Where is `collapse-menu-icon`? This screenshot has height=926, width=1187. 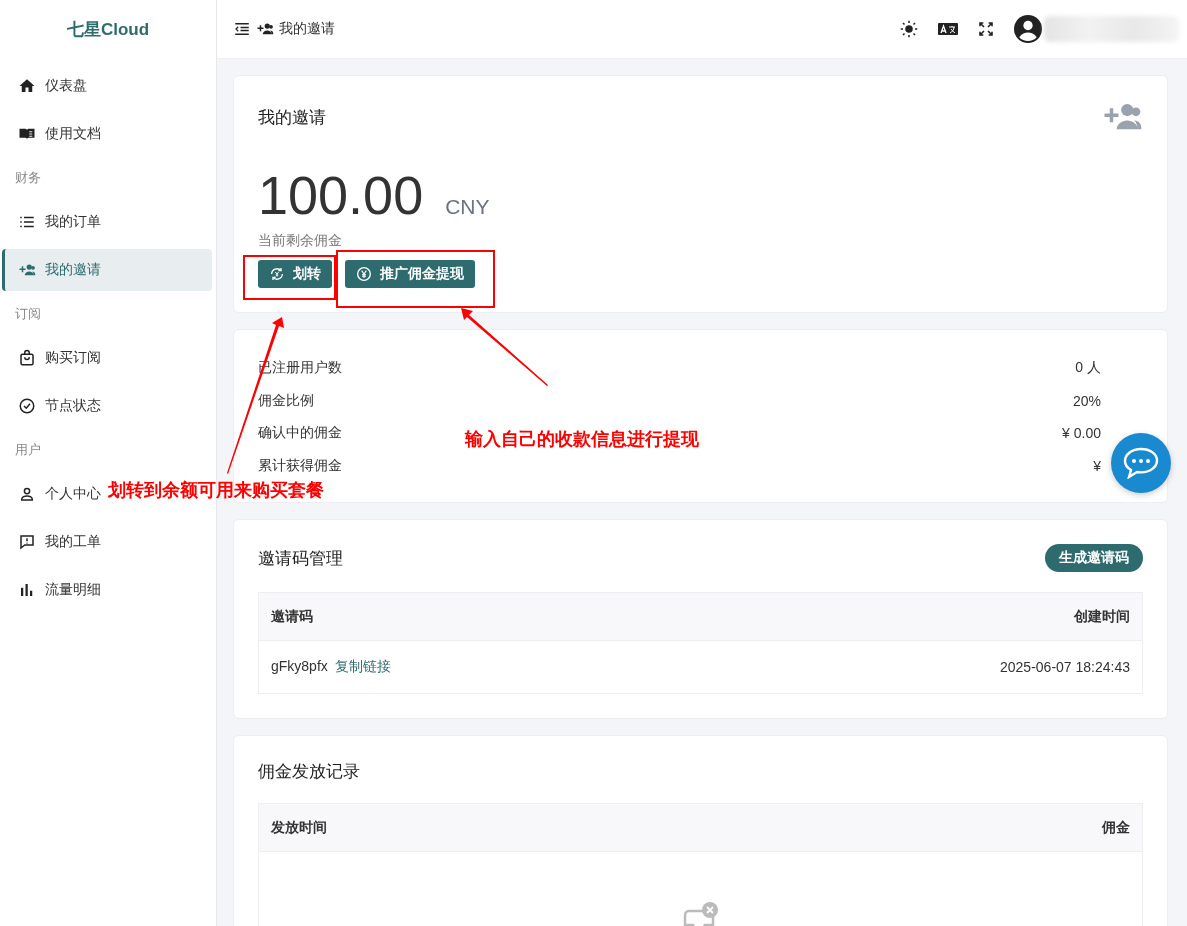 collapse-menu-icon is located at coordinates (242, 29).